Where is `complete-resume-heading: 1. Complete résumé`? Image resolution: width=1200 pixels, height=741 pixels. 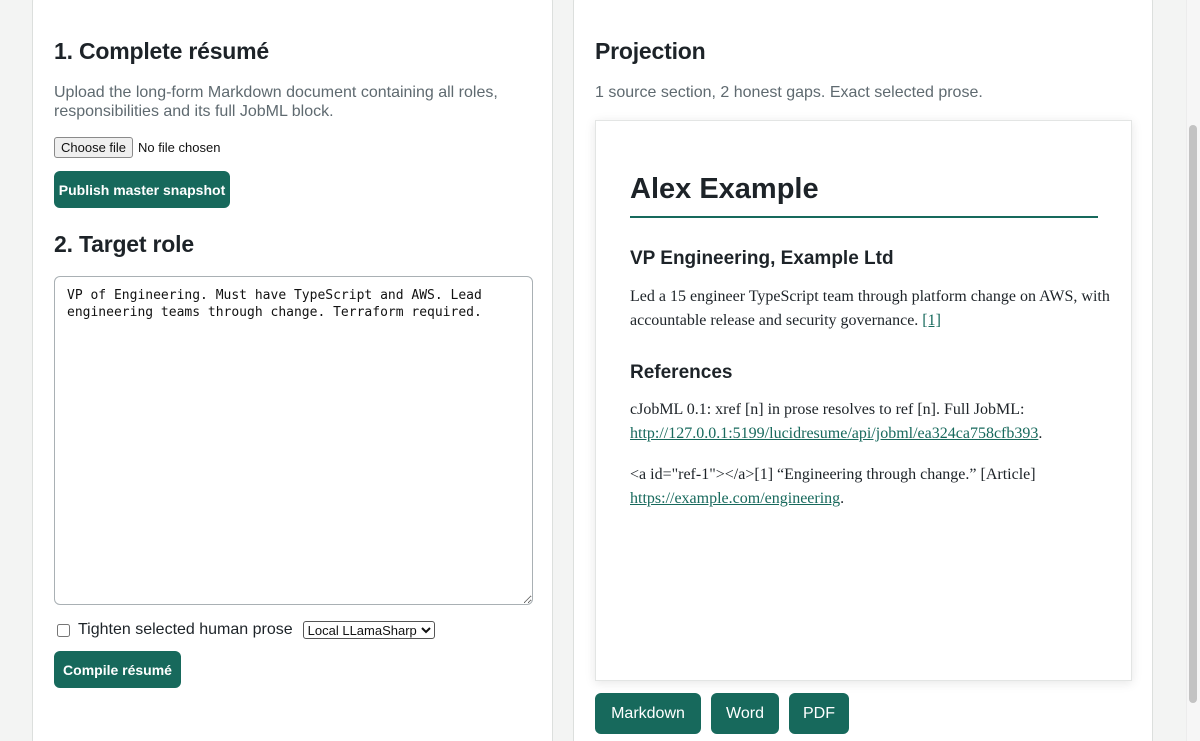 complete-resume-heading: 1. Complete résumé is located at coordinates (161, 51).